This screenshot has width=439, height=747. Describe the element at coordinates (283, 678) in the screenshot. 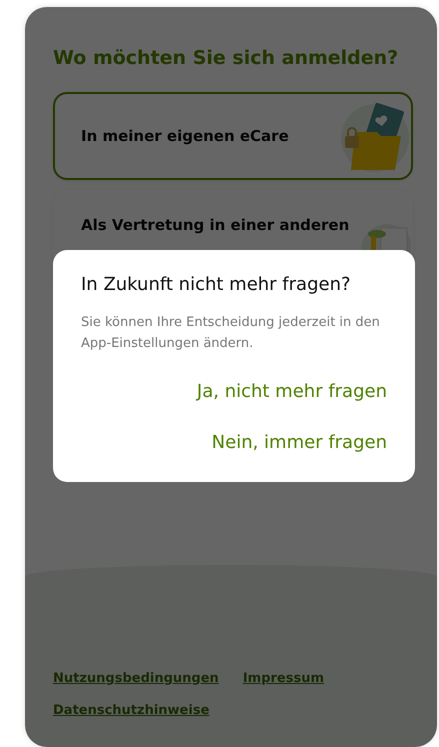

I see `imprint-link: Impressum` at that location.